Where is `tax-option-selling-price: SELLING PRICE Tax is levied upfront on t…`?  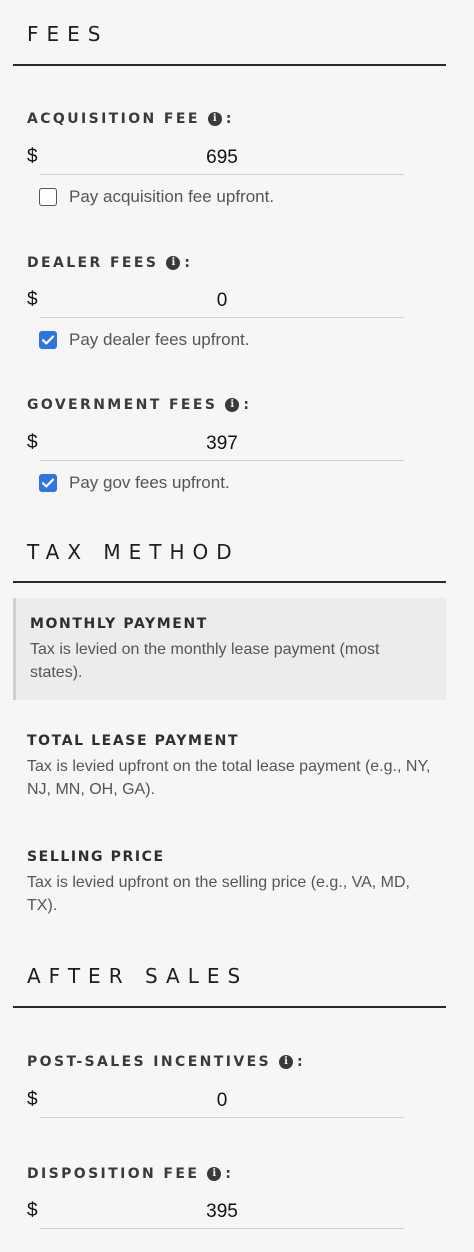 tax-option-selling-price: SELLING PRICE Tax is levied upfront on t… is located at coordinates (229, 882).